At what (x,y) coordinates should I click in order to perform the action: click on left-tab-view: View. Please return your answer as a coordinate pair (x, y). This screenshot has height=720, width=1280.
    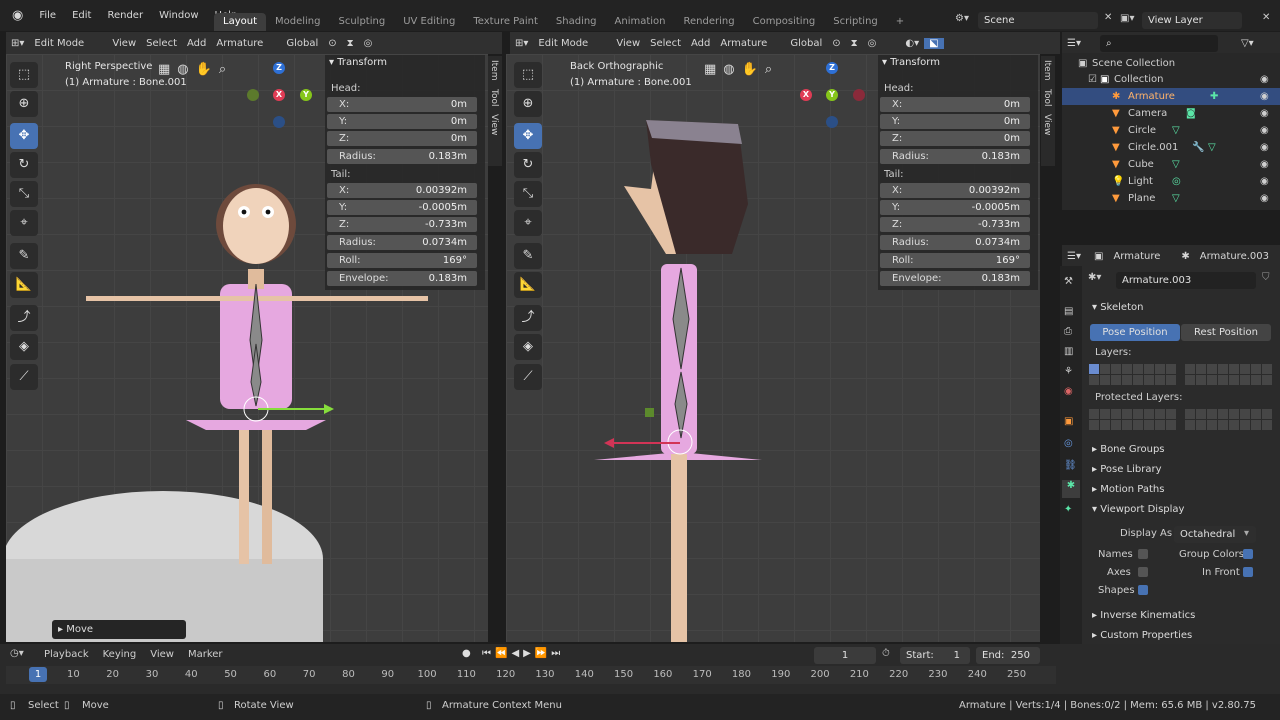
    Looking at the image, I should click on (494, 124).